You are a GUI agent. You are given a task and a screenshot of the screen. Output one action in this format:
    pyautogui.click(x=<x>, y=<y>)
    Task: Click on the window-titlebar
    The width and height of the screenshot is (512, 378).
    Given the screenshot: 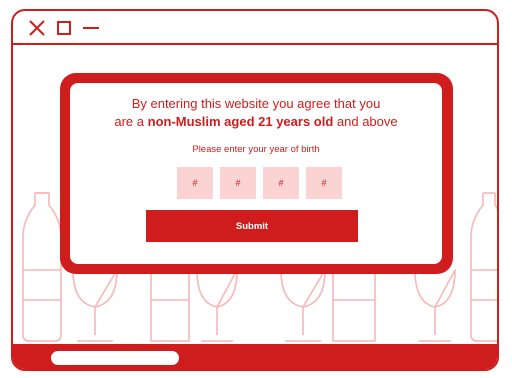 What is the action you would take?
    pyautogui.click(x=255, y=28)
    